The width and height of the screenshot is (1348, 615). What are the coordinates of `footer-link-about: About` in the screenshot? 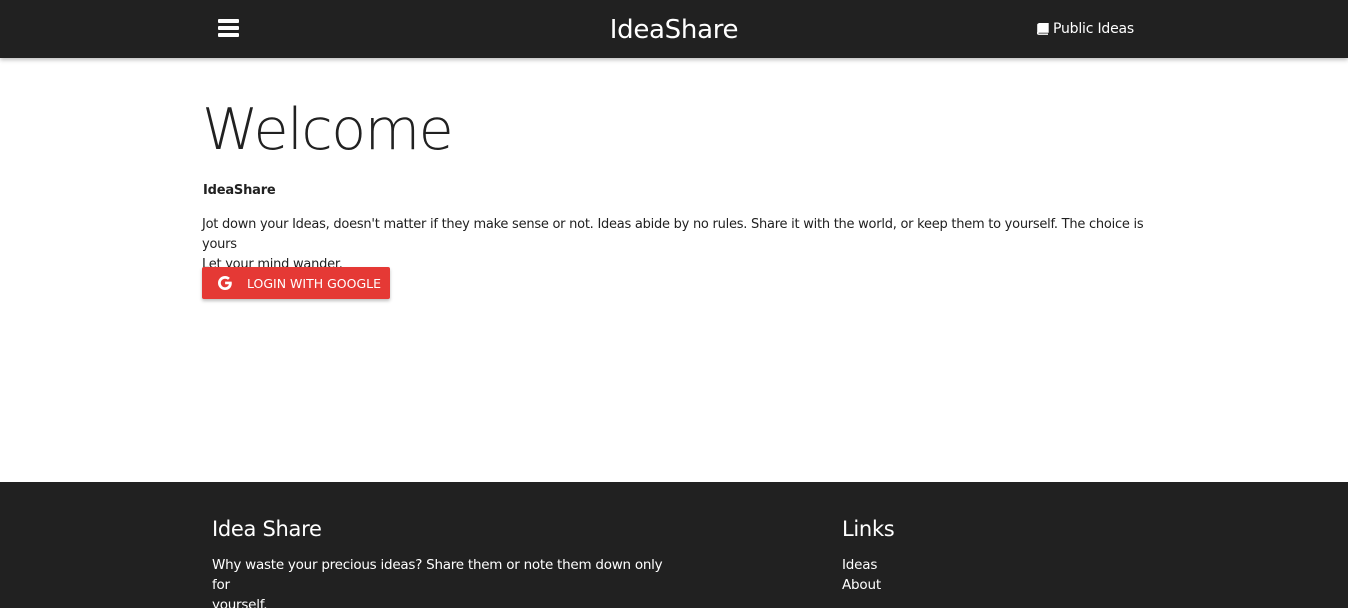 It's located at (992, 585).